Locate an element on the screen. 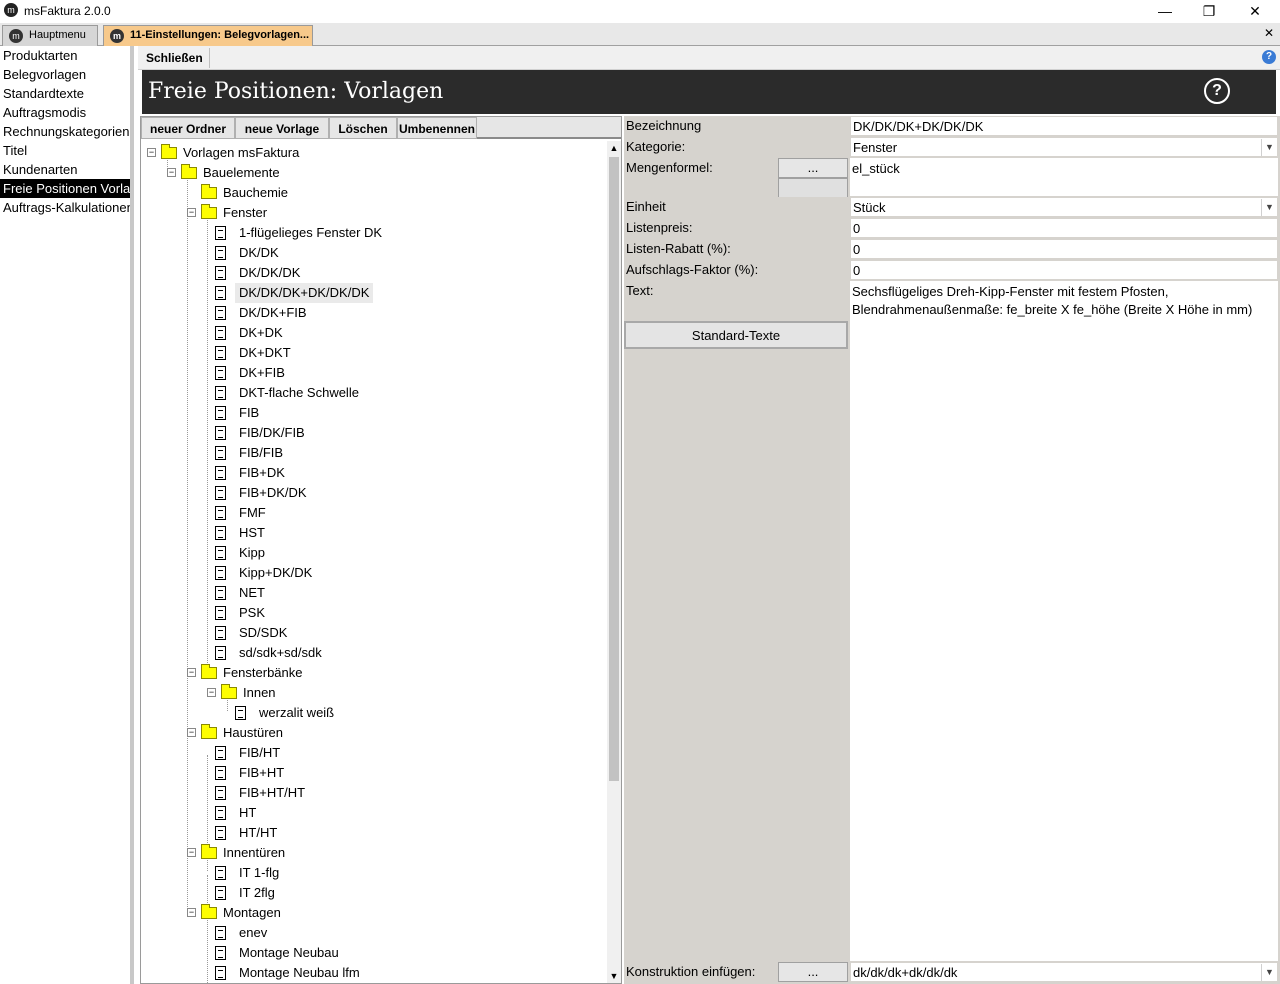 This screenshot has height=984, width=1280. scroll-thumb is located at coordinates (614, 469).